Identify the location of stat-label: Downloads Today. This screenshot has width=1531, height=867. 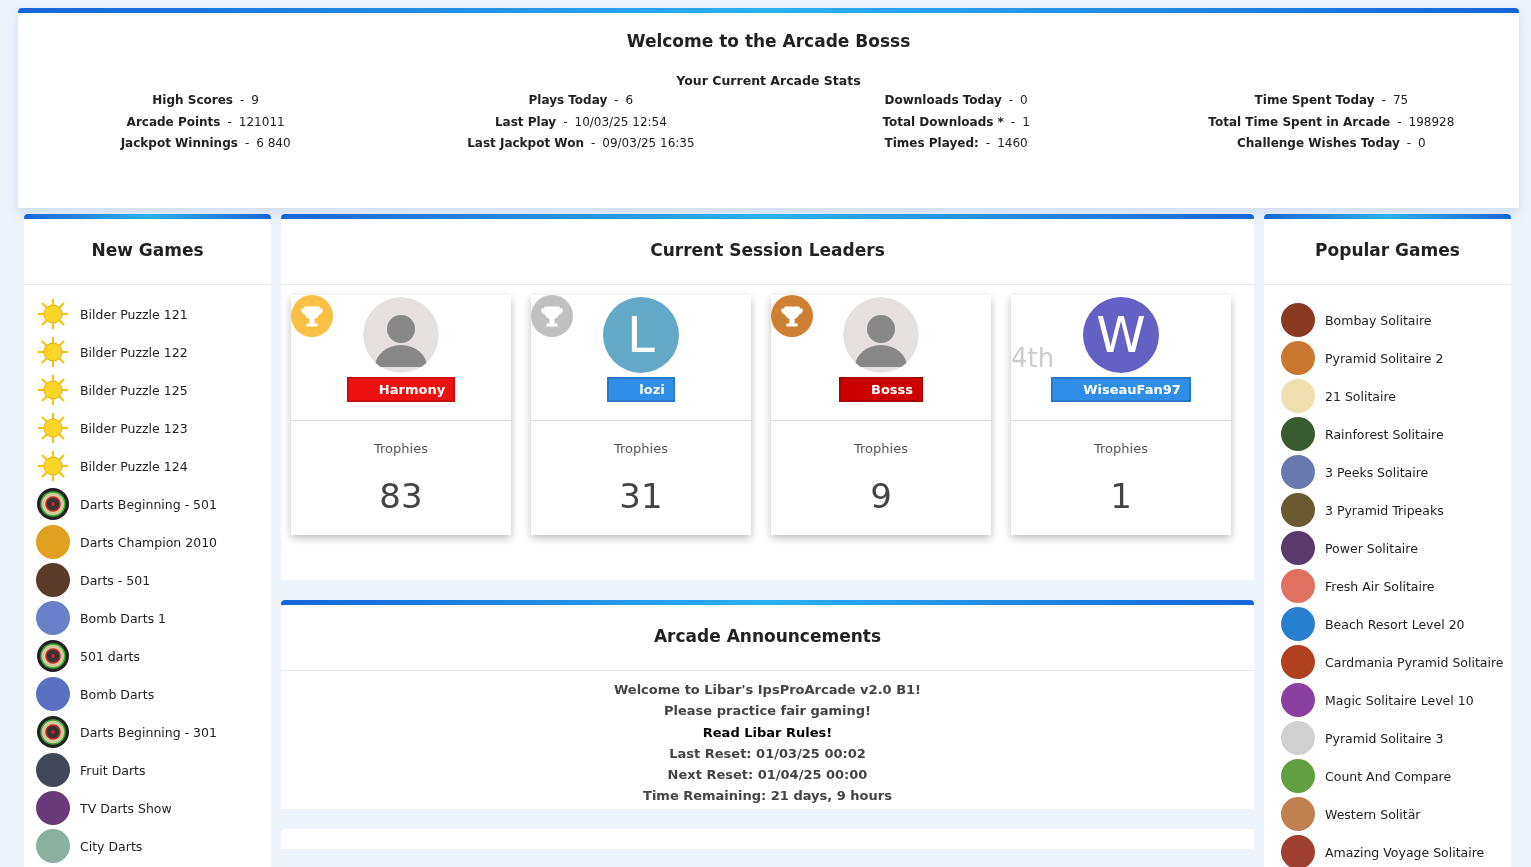
(943, 100).